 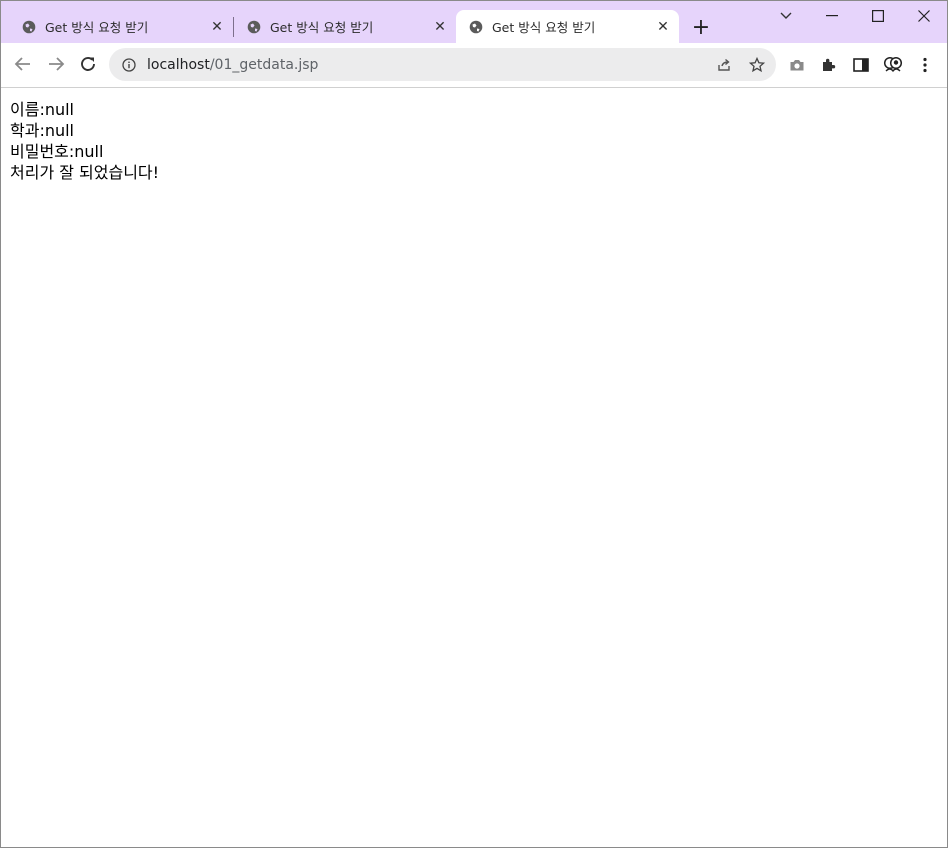 I want to click on toolbar: localhost/01_getdata.jsp, so click(x=474, y=65).